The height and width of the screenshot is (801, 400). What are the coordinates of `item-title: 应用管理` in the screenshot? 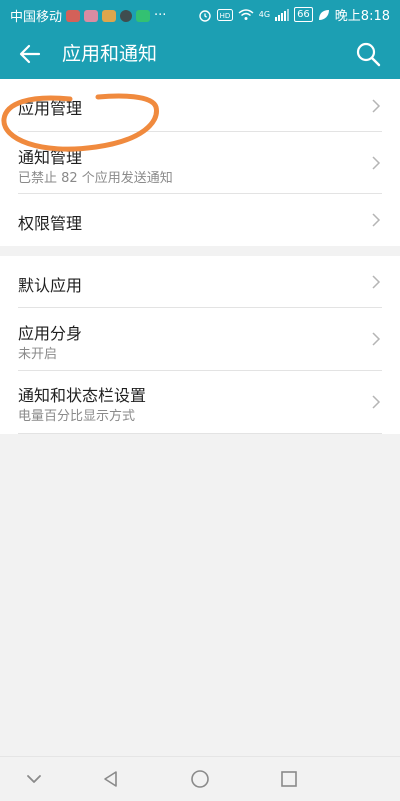 It's located at (50, 108).